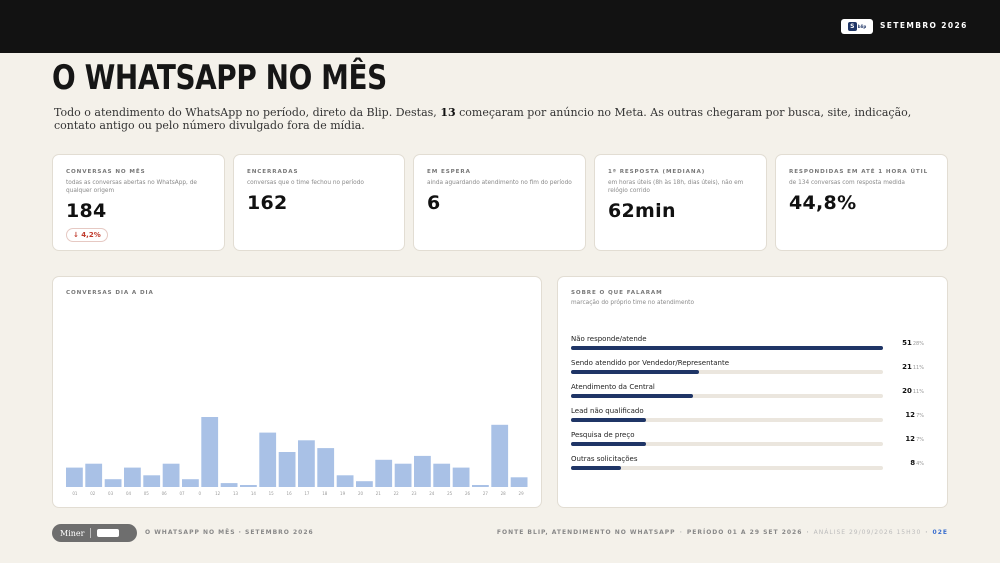 This screenshot has width=1000, height=563. I want to click on page-title: O WHATSAPP NO MÊS, so click(219, 78).